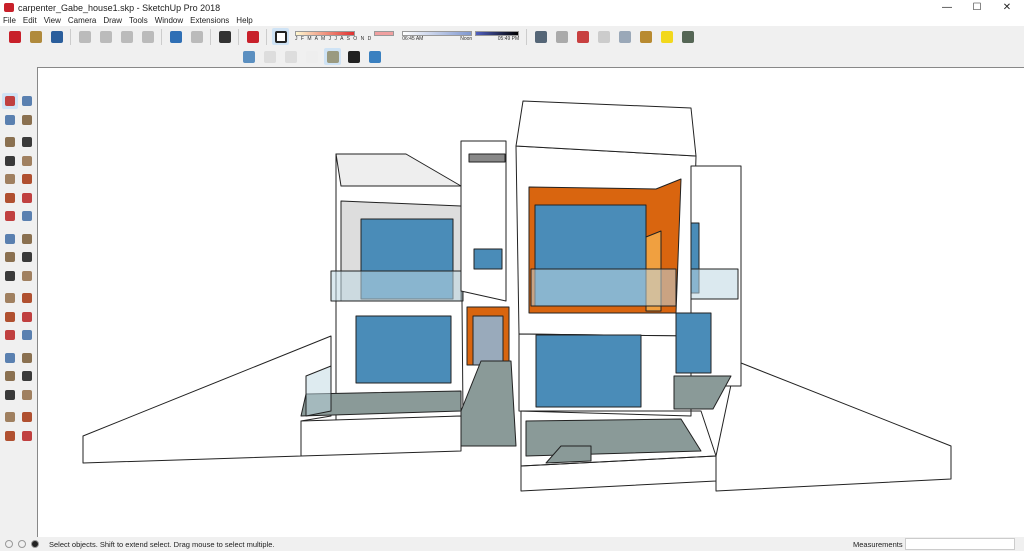 The width and height of the screenshot is (1024, 551). I want to click on menu-draw: Draw, so click(113, 20).